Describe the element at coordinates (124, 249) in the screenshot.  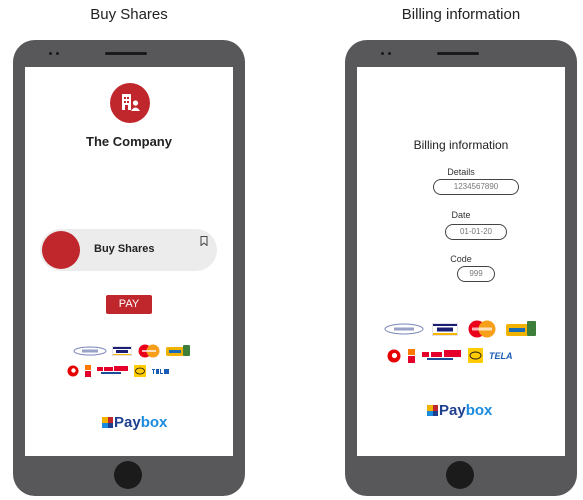
I see `buy-shares-label: Buy Shares` at that location.